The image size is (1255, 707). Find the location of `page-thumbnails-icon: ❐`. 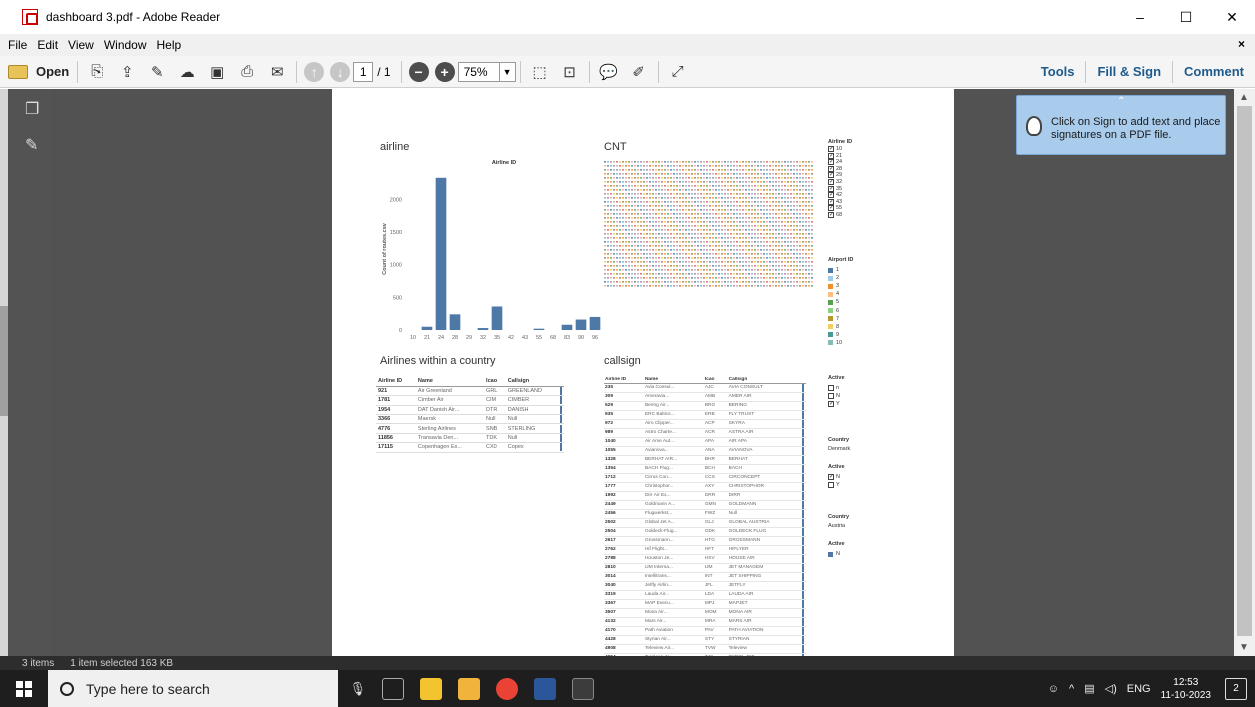

page-thumbnails-icon: ❐ is located at coordinates (32, 109).